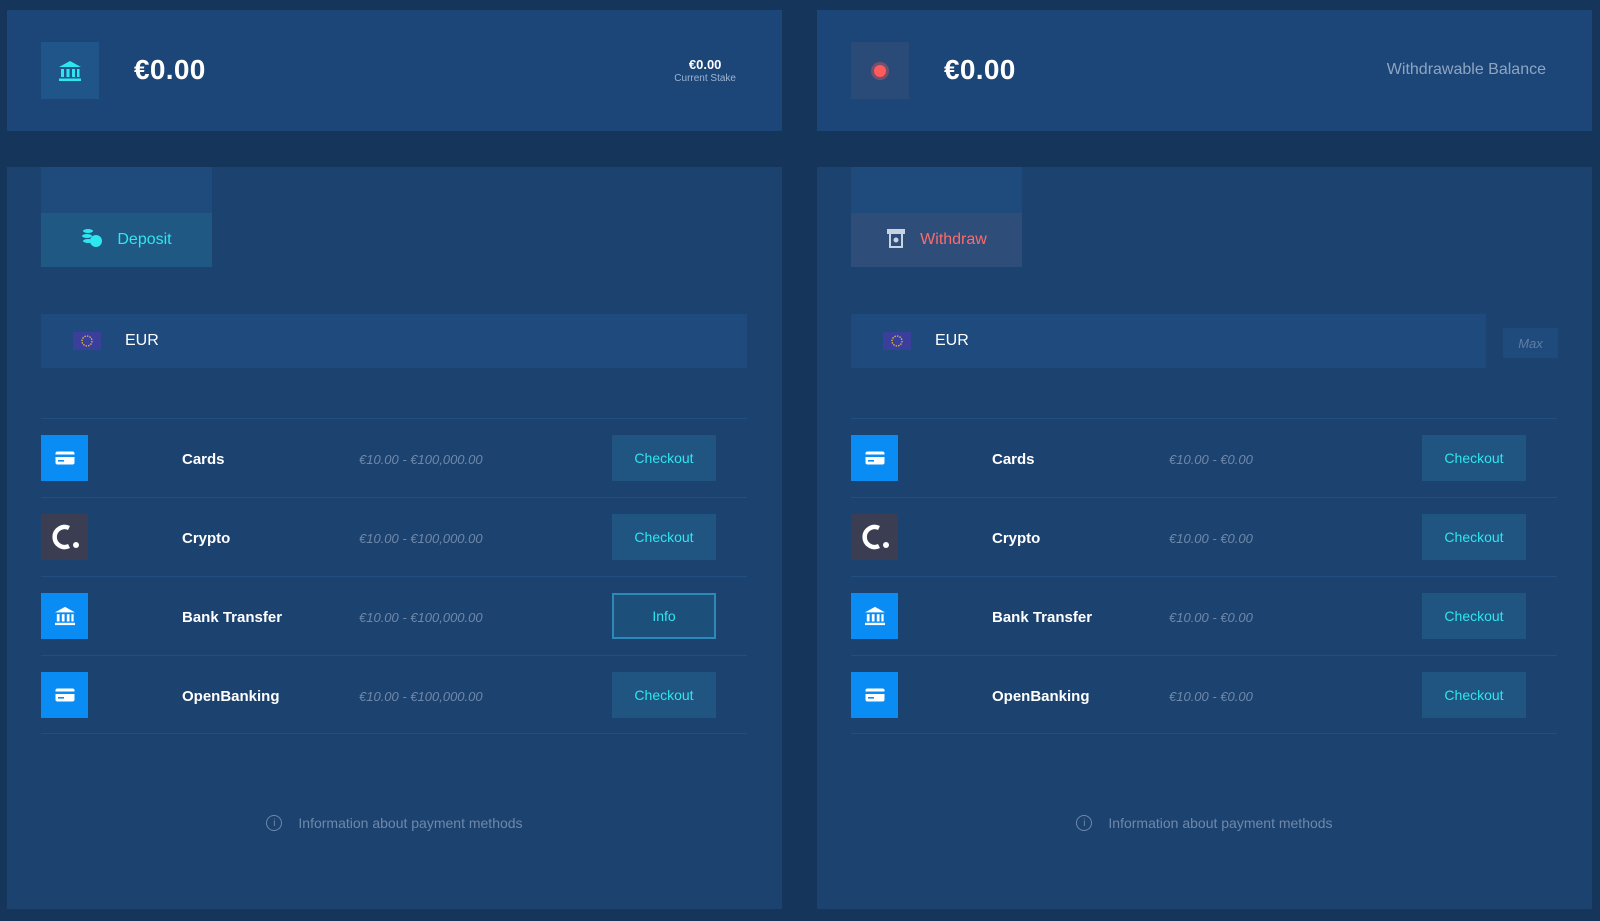 The image size is (1600, 921). I want to click on tab-deposit: Deposit, so click(126, 240).